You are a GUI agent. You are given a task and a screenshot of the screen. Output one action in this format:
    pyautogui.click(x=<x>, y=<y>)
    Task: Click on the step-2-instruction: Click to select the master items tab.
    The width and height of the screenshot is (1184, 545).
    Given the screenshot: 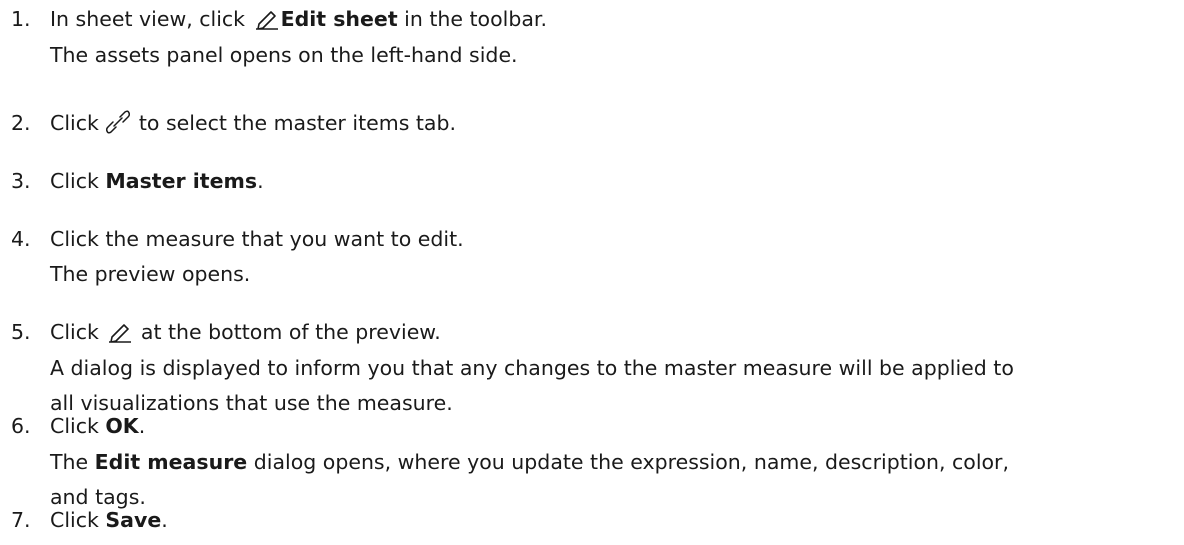 What is the action you would take?
    pyautogui.click(x=253, y=123)
    